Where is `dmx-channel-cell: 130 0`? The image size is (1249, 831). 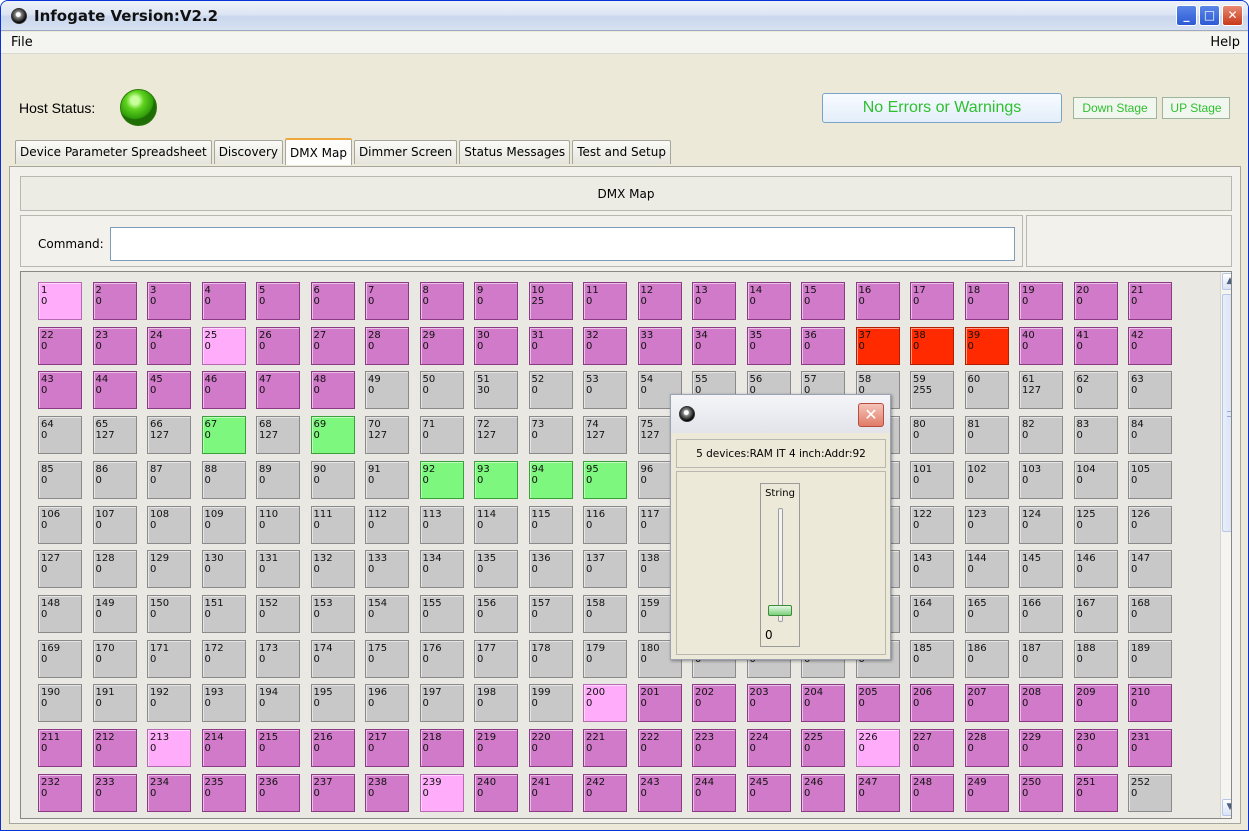
dmx-channel-cell: 130 0 is located at coordinates (223, 569).